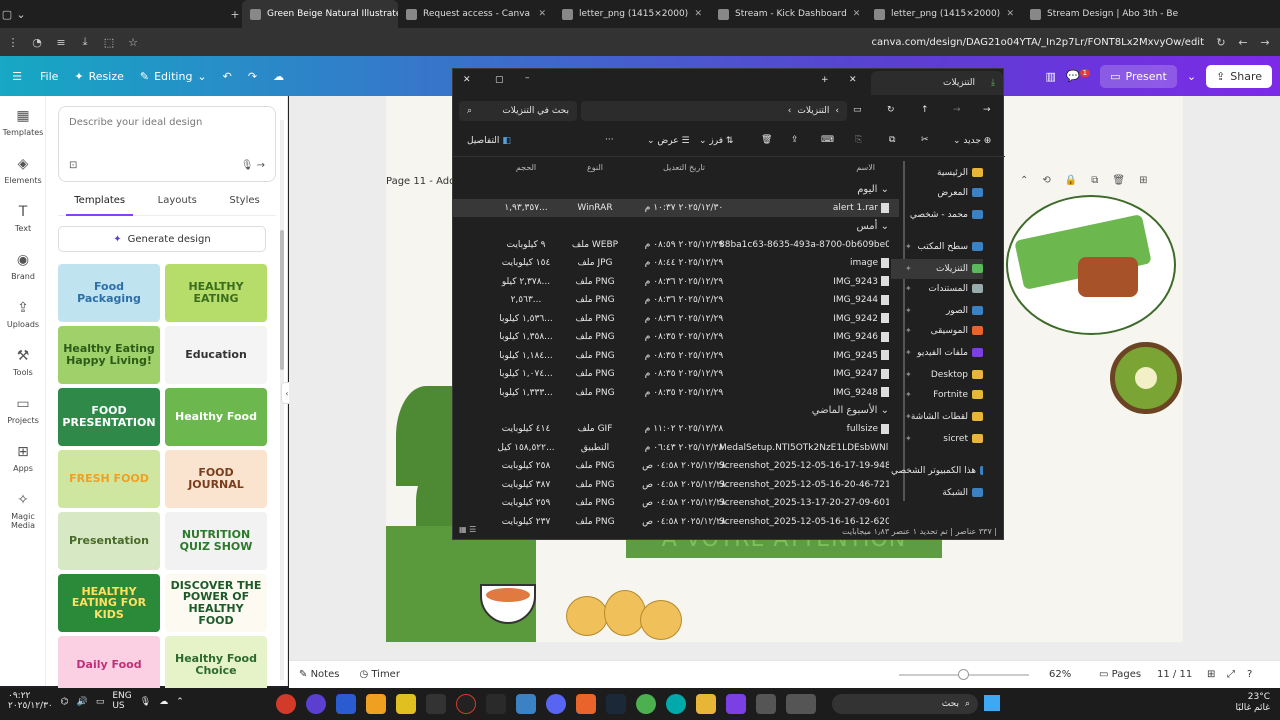 Image resolution: width=1280 pixels, height=720 pixels. Describe the element at coordinates (244, 204) in the screenshot. I see `tab-styles: Styles` at that location.